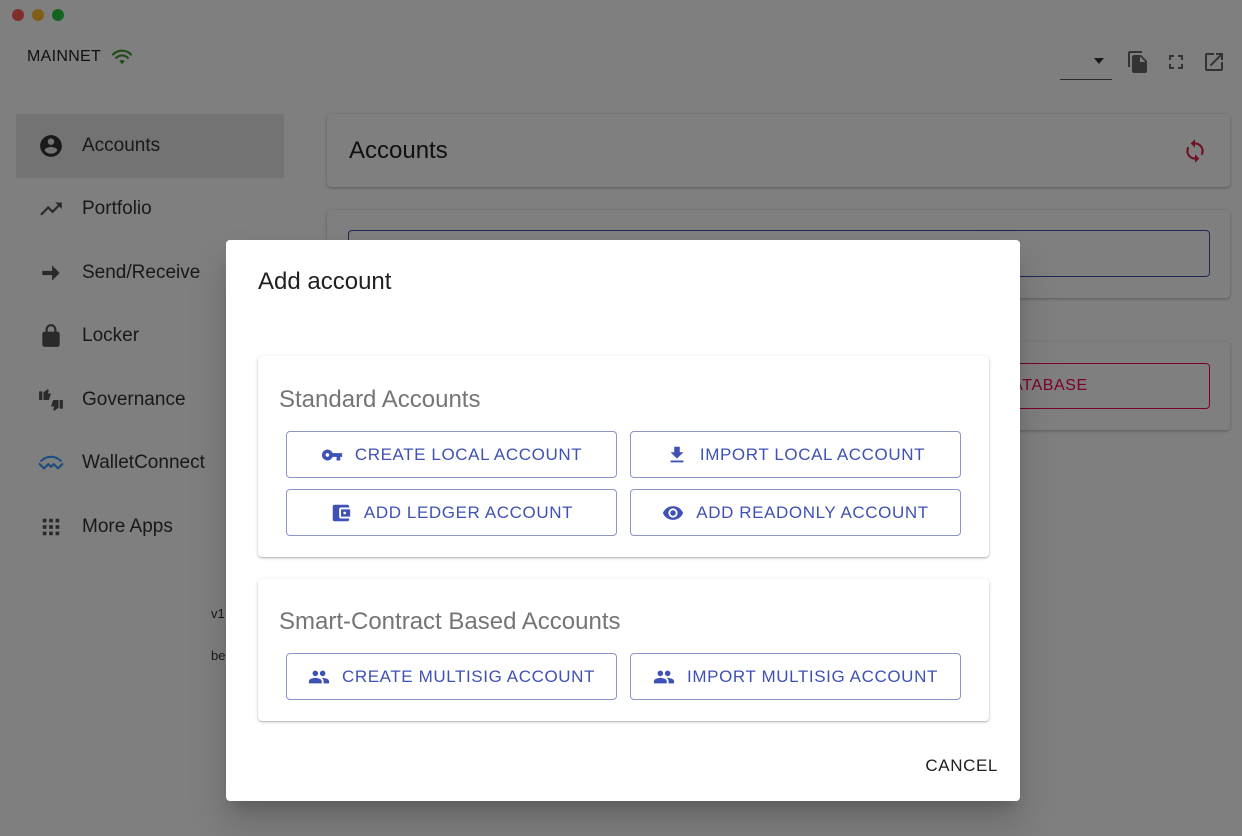  What do you see at coordinates (325, 281) in the screenshot?
I see `dialog-title: Add account` at bounding box center [325, 281].